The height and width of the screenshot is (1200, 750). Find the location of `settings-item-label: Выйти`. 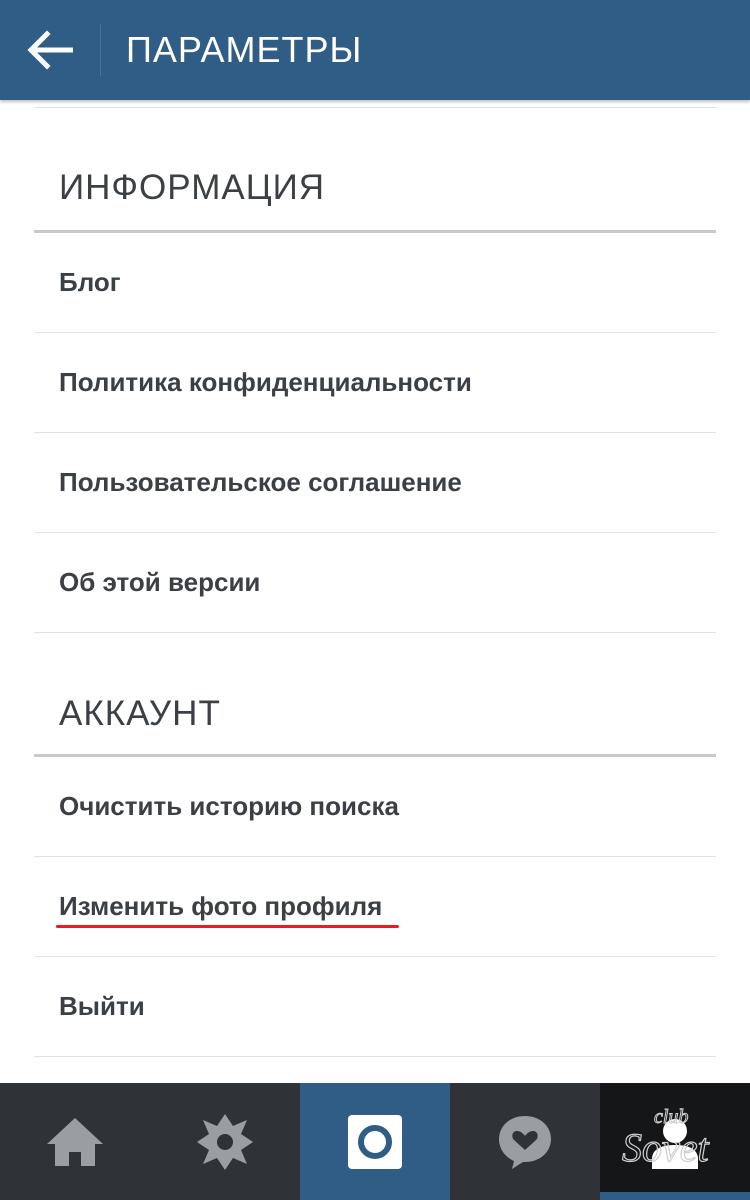

settings-item-label: Выйти is located at coordinates (102, 1006).